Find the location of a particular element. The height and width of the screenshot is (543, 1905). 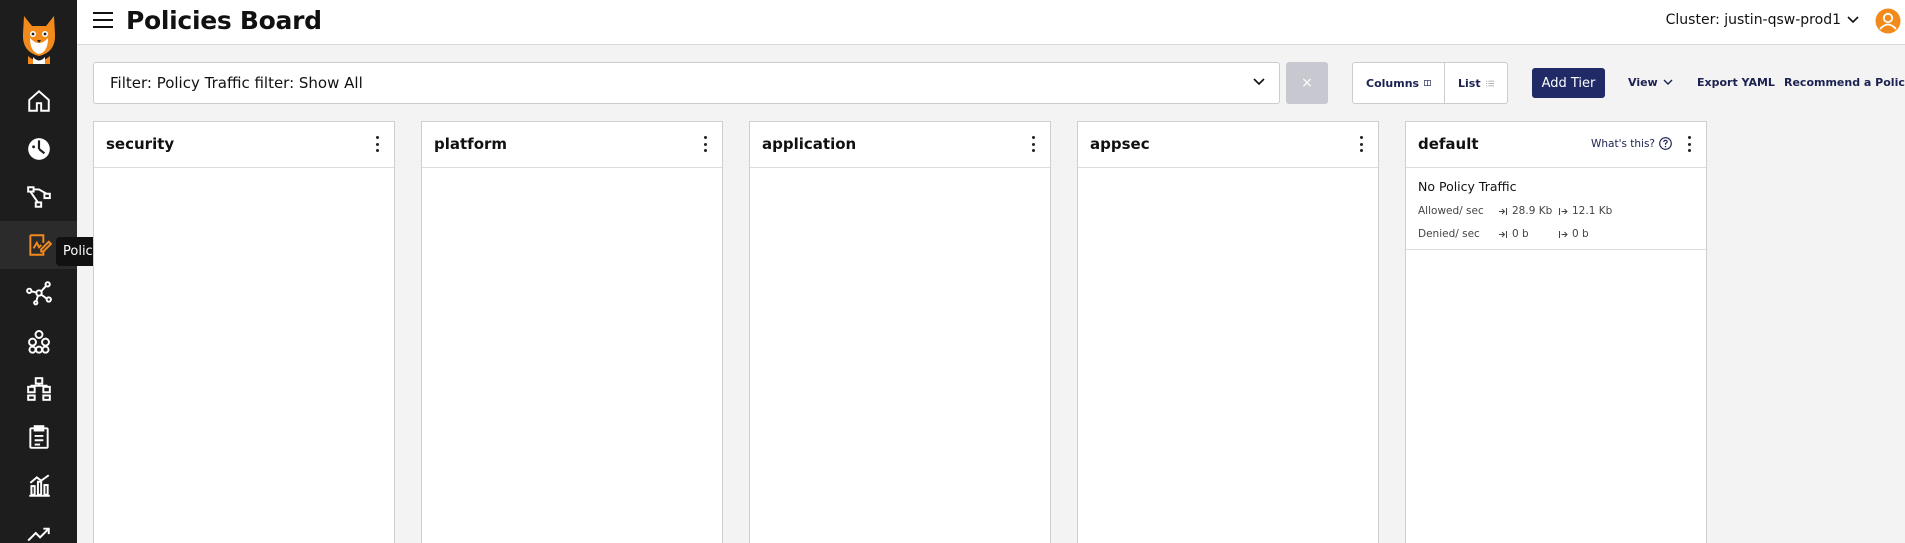

service-graph-icon is located at coordinates (38, 197).